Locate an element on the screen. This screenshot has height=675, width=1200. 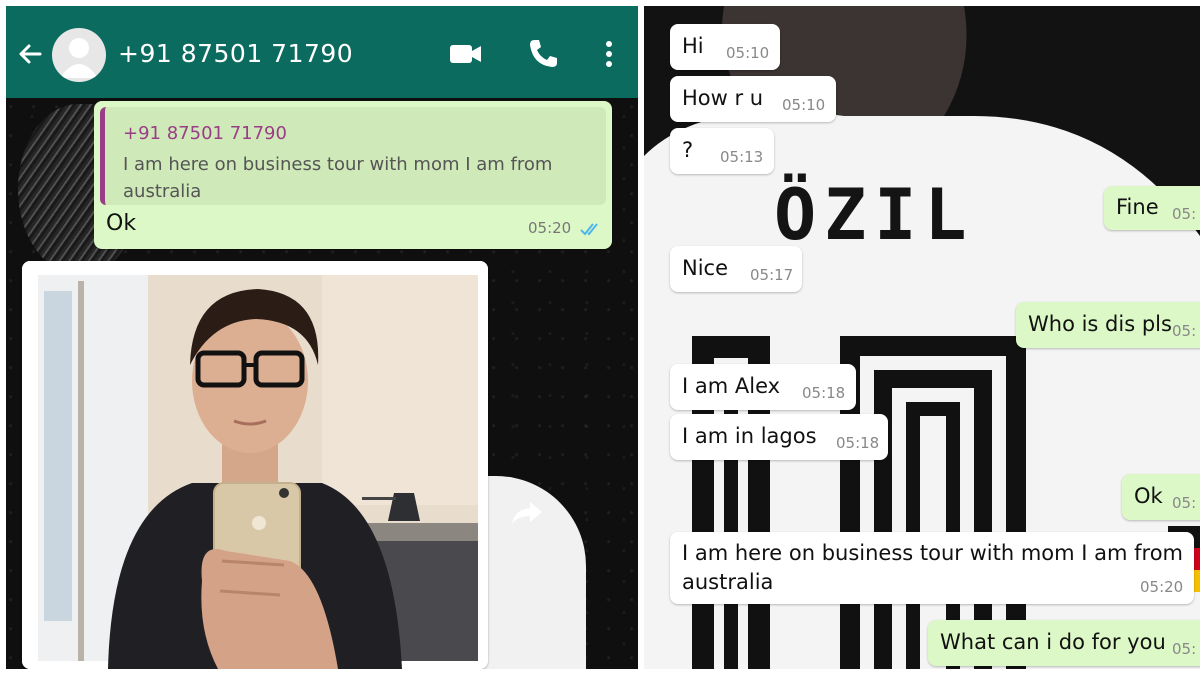
message-bubble: I am in lagos 05:18 is located at coordinates (779, 437).